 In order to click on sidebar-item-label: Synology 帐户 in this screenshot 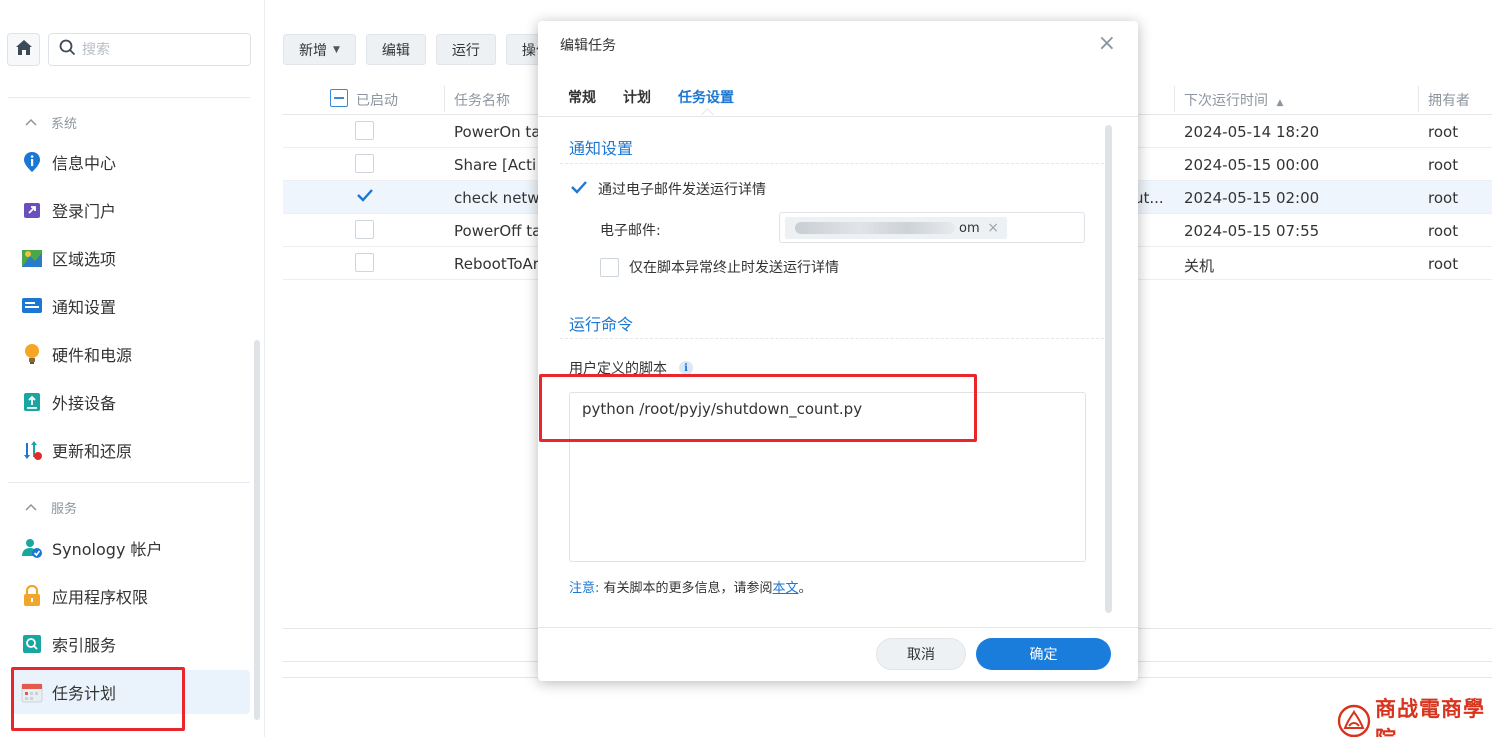, I will do `click(107, 549)`.